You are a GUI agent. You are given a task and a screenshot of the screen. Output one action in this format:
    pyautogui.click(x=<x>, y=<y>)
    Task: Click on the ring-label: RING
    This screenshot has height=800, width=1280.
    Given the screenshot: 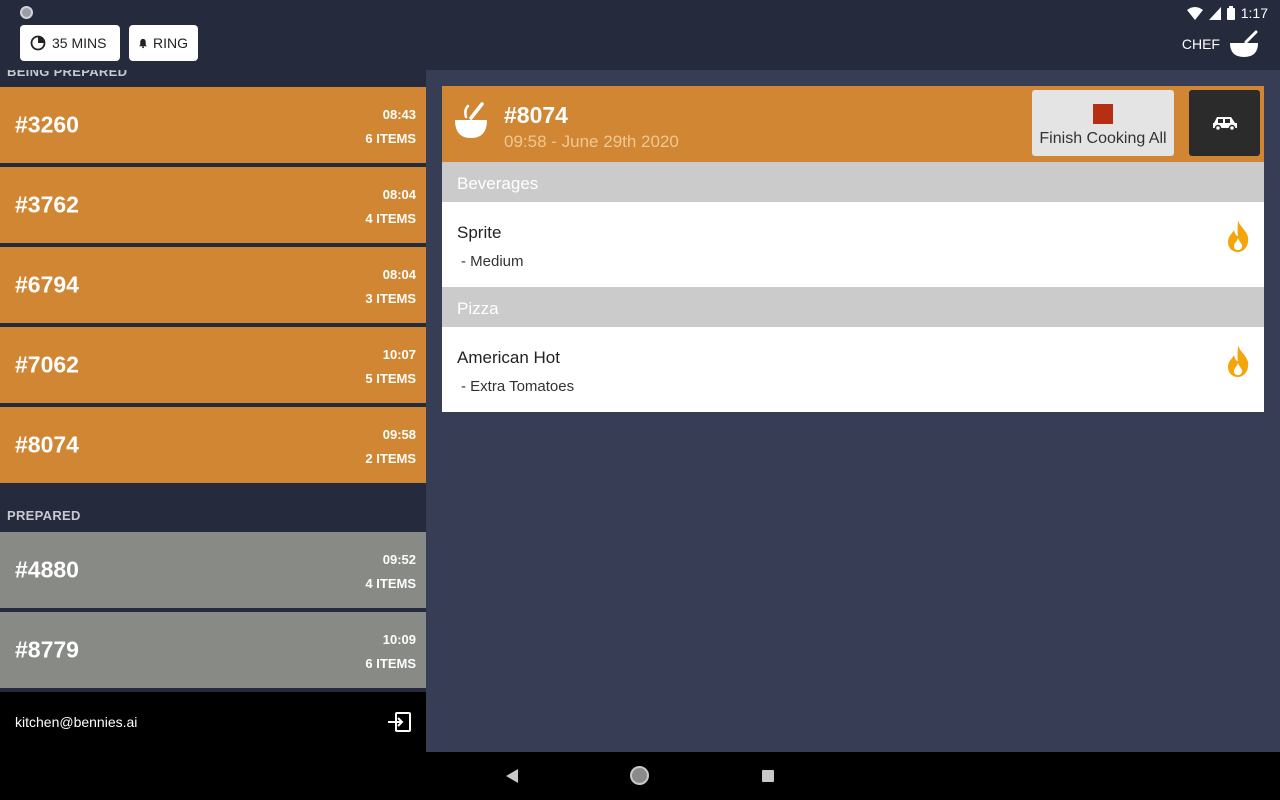 What is the action you would take?
    pyautogui.click(x=170, y=43)
    